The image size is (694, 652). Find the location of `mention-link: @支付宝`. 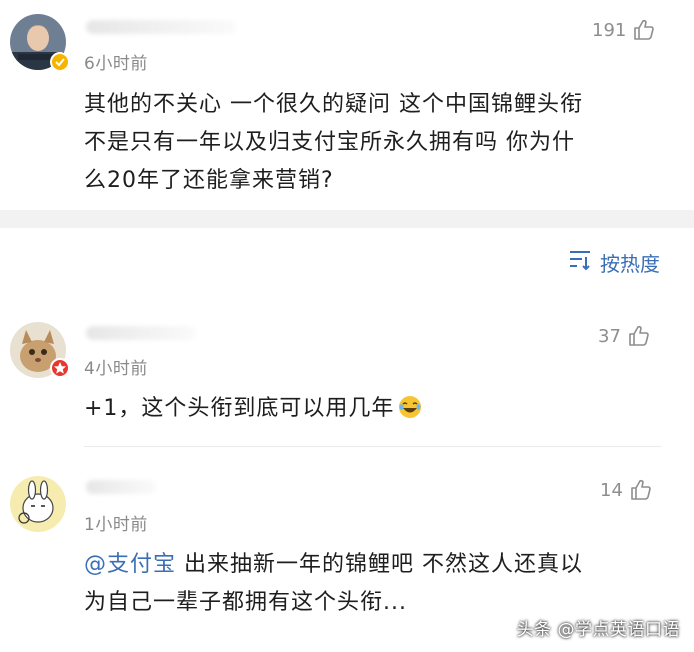

mention-link: @支付宝 is located at coordinates (130, 564).